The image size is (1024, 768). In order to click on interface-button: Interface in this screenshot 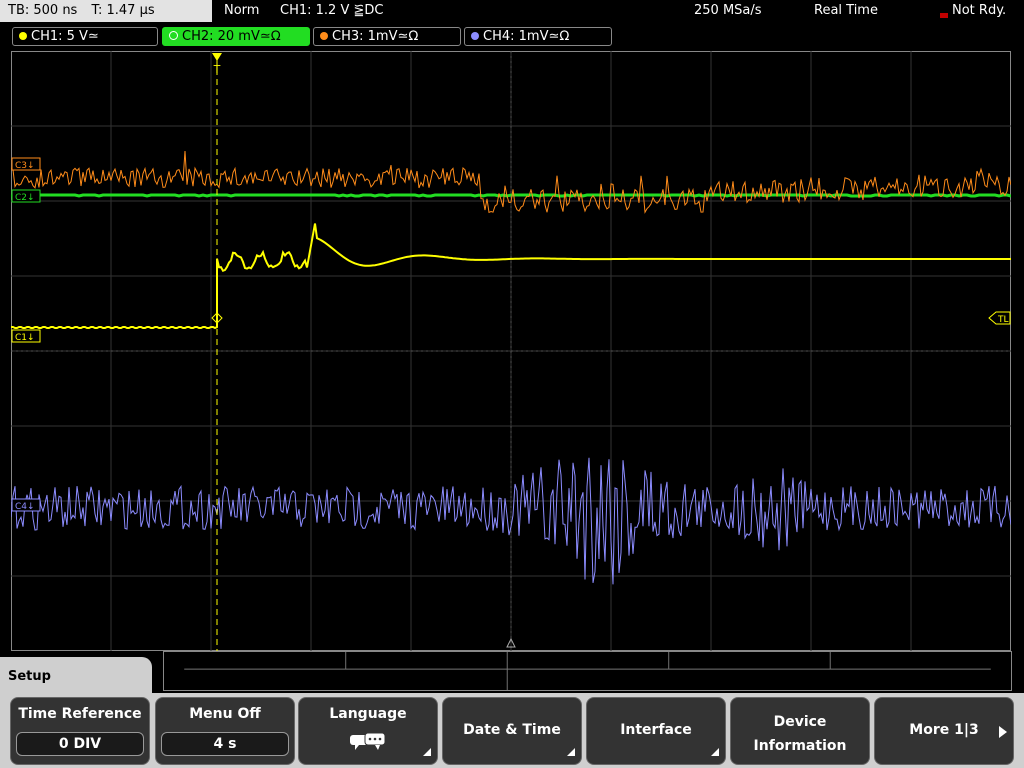, I will do `click(656, 731)`.